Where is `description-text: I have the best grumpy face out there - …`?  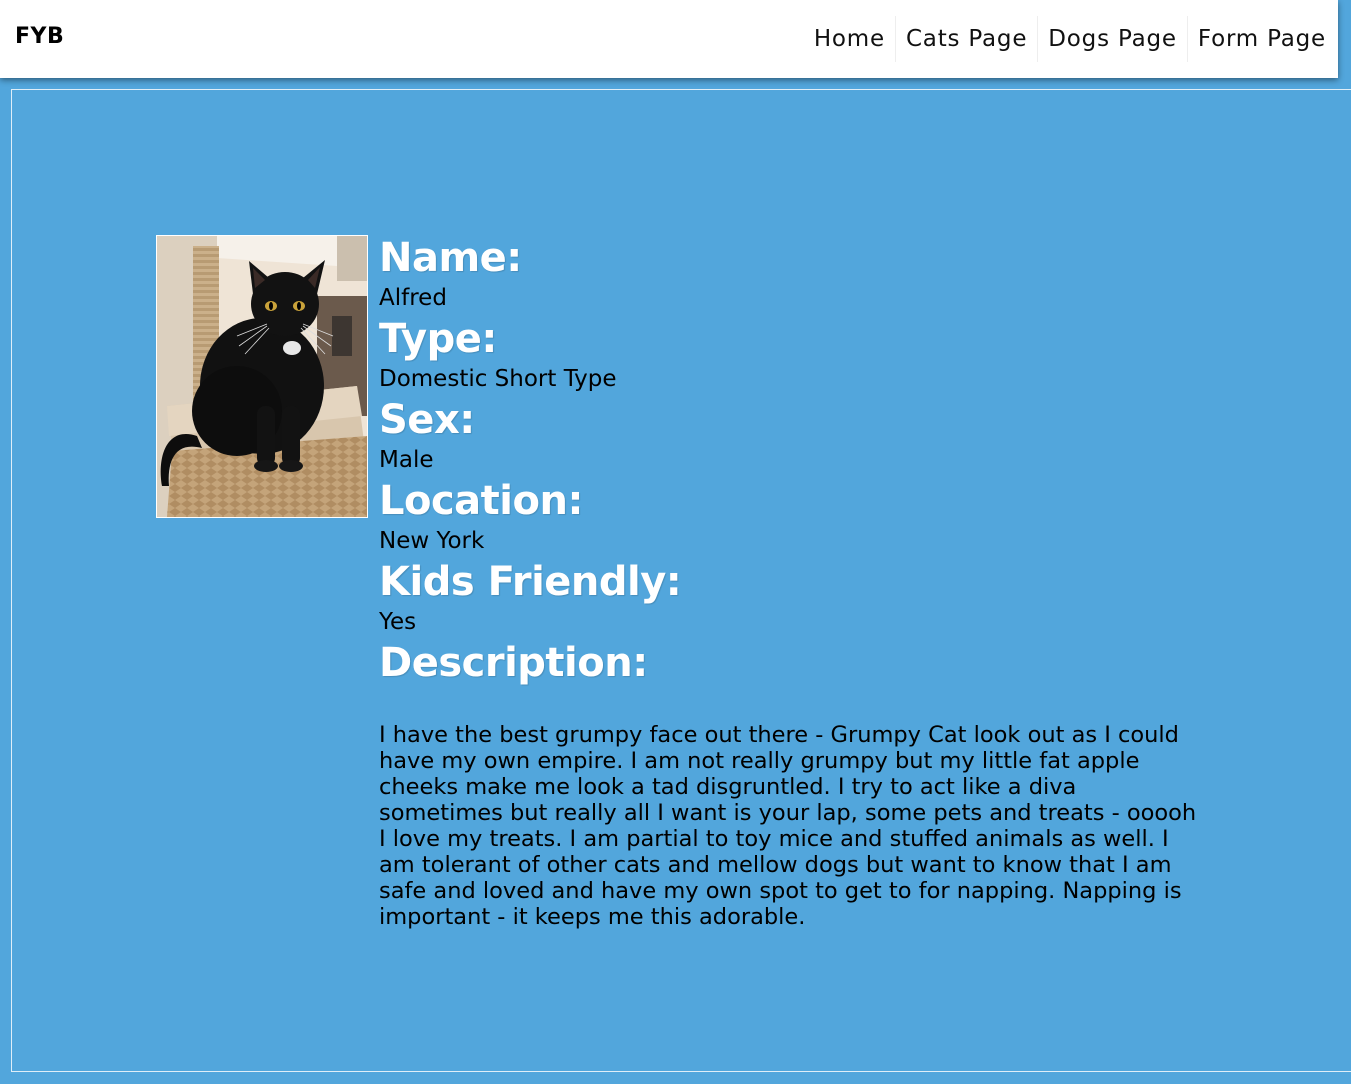 description-text: I have the best grumpy face out there - … is located at coordinates (788, 826).